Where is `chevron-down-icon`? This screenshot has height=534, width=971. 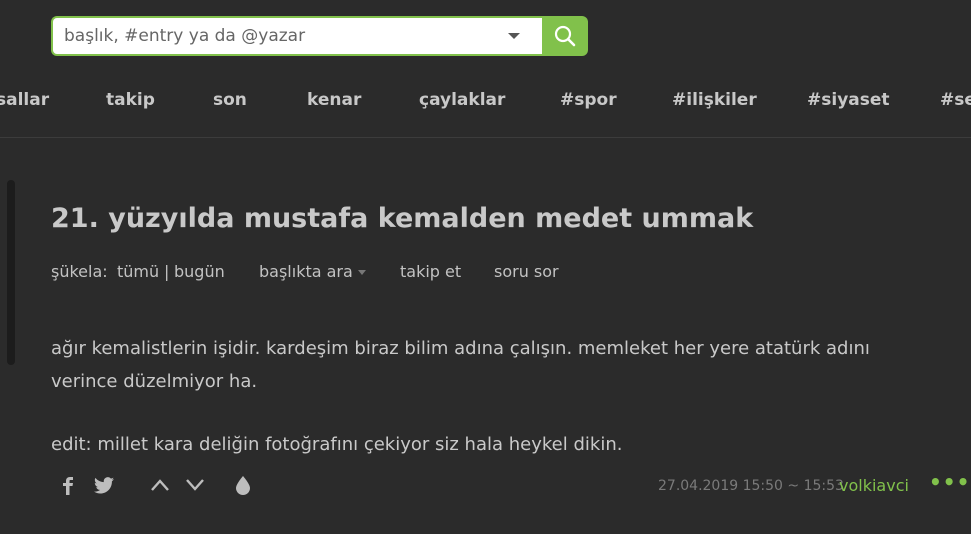
chevron-down-icon is located at coordinates (361, 272).